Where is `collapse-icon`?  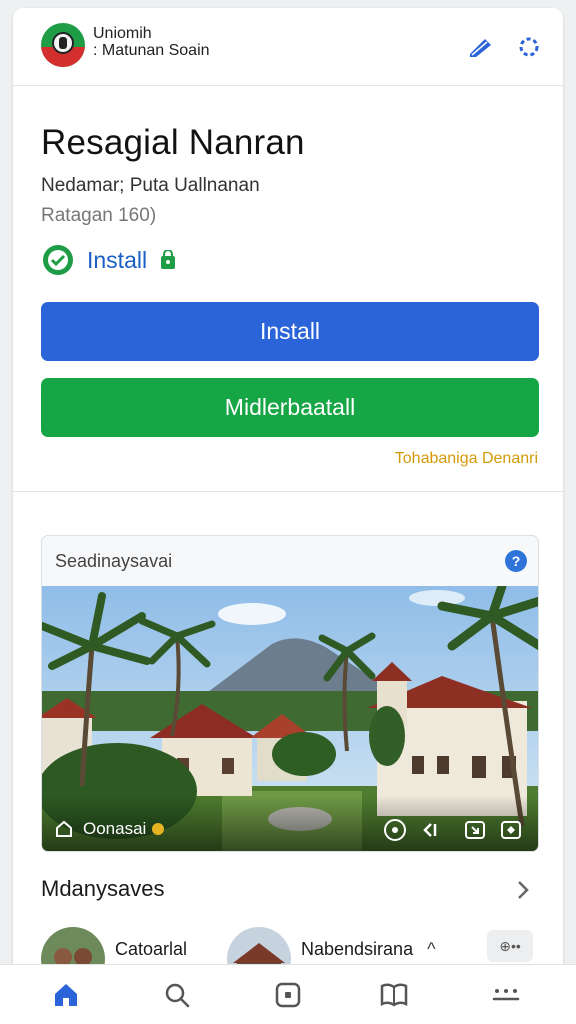
collapse-icon is located at coordinates (475, 830).